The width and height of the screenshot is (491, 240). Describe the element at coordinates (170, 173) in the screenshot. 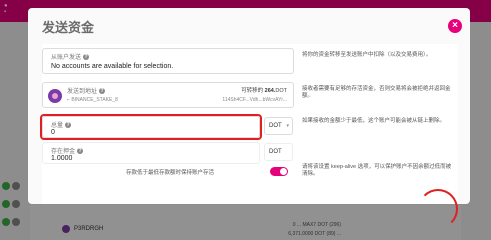

I see `keepalive-label: 存款低于最低存款额时保持账户存活` at that location.